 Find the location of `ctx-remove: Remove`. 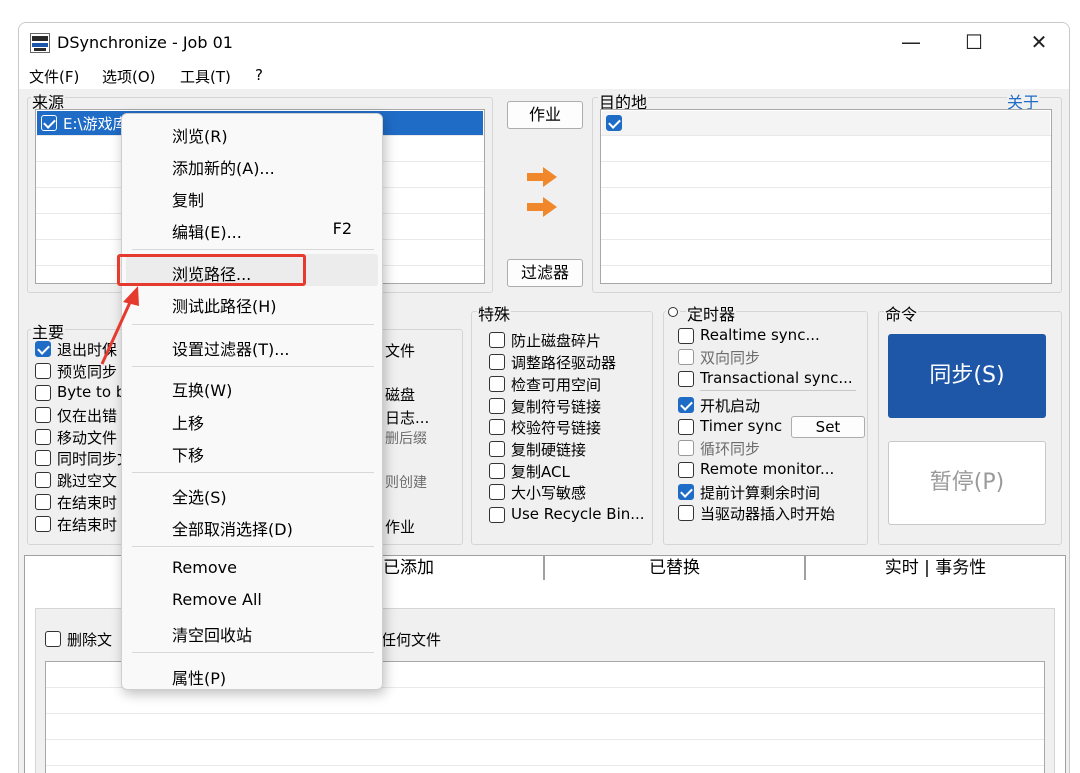

ctx-remove: Remove is located at coordinates (204, 567).